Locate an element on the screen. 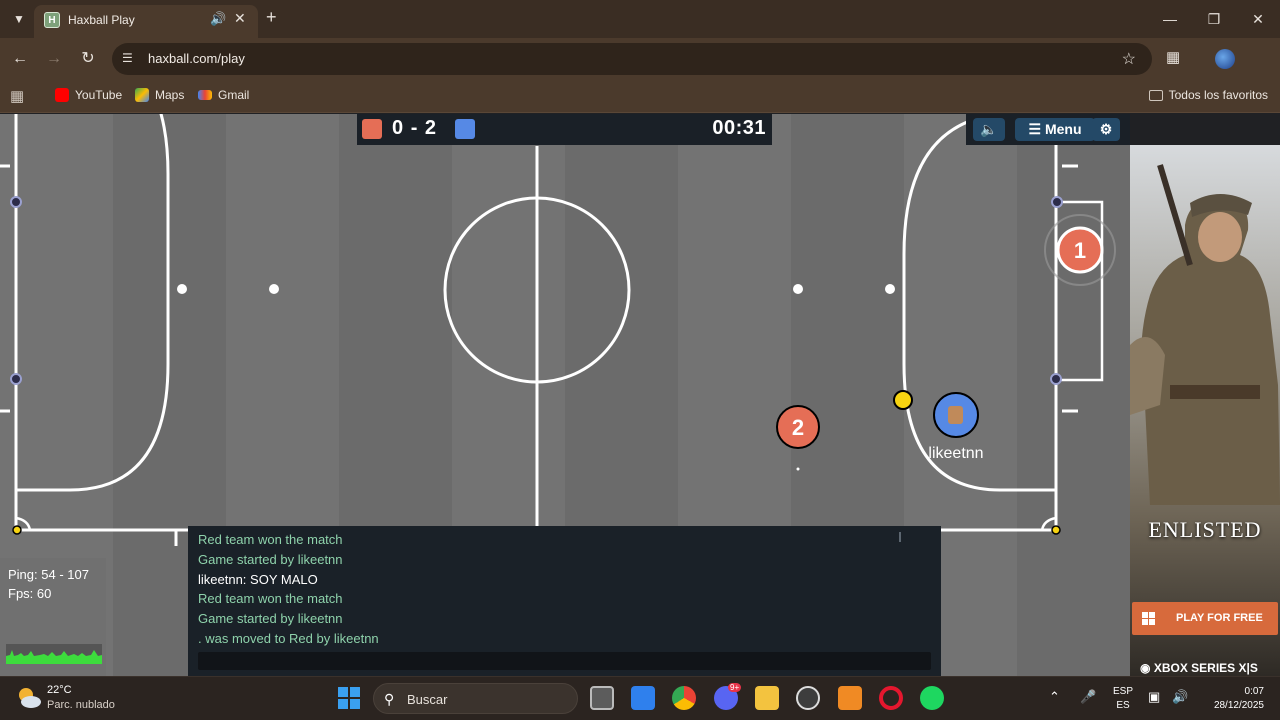  bookmark-youtube: YouTube is located at coordinates (88, 95).